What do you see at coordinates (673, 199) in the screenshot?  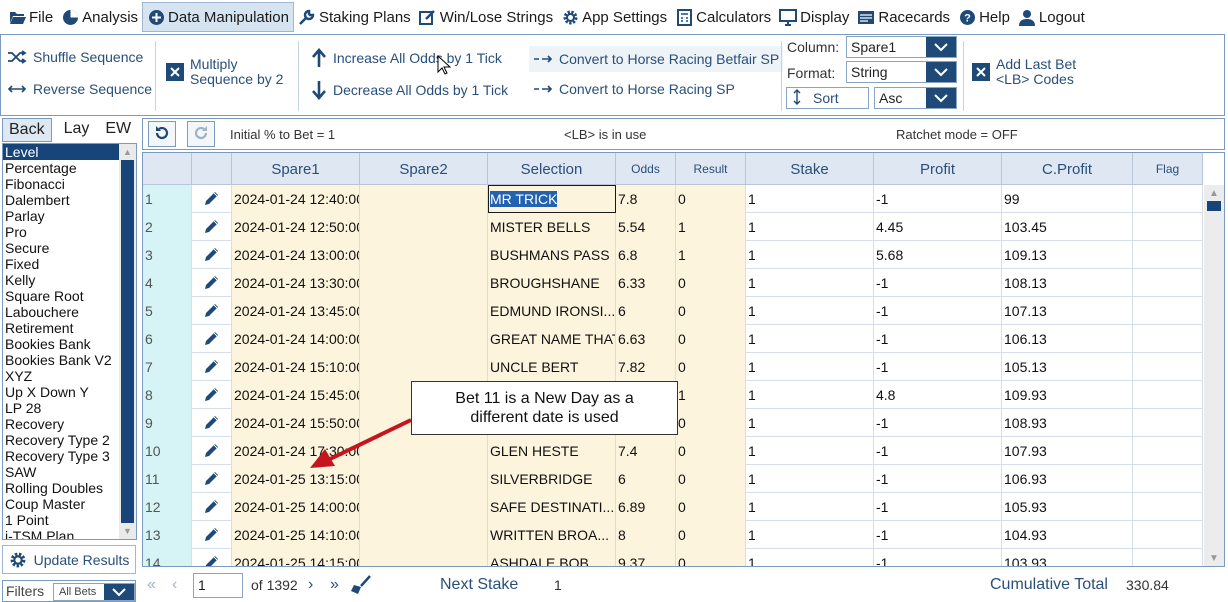 I see `table-row: 1 2024-01-24 12:40:00 MR TRICK 7.8 0 1 -1 99` at bounding box center [673, 199].